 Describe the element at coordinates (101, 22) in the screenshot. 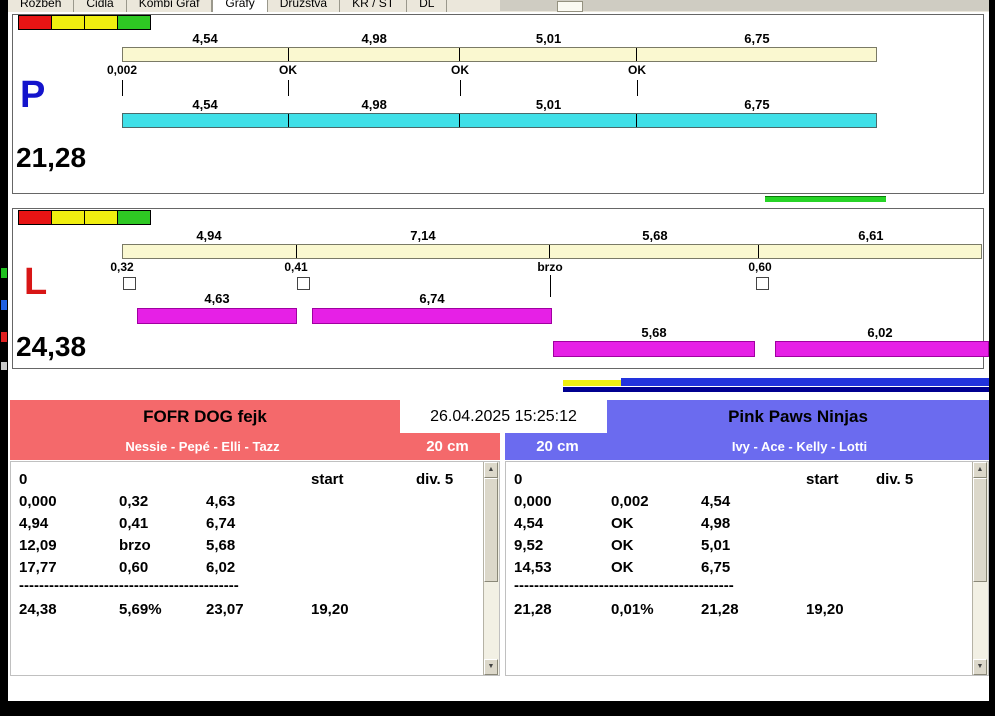

I see `status-light-yellow` at that location.